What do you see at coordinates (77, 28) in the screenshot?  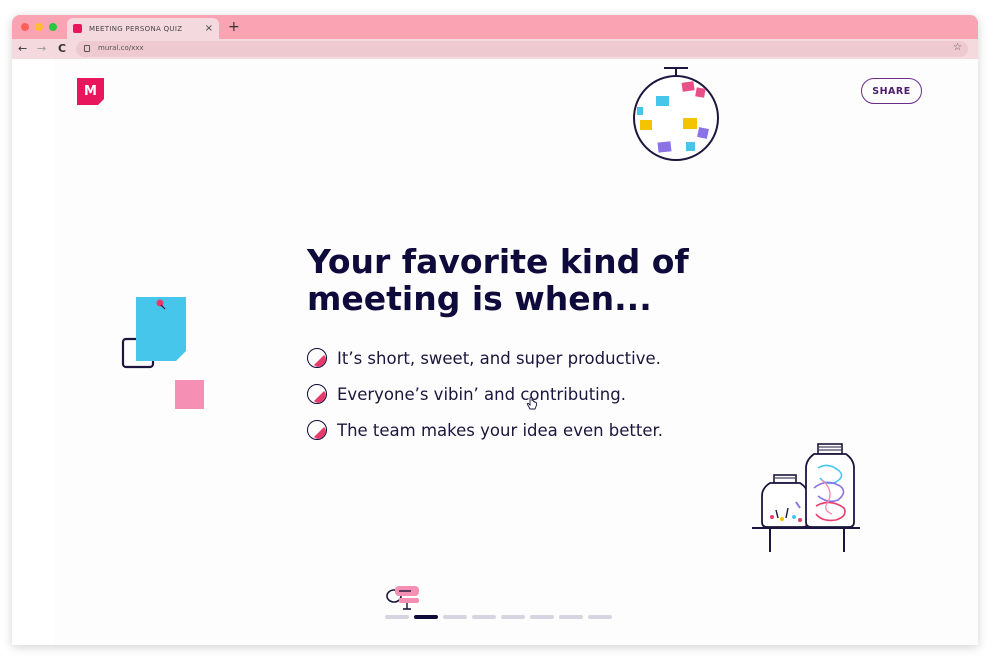 I see `mural-favicon-icon` at bounding box center [77, 28].